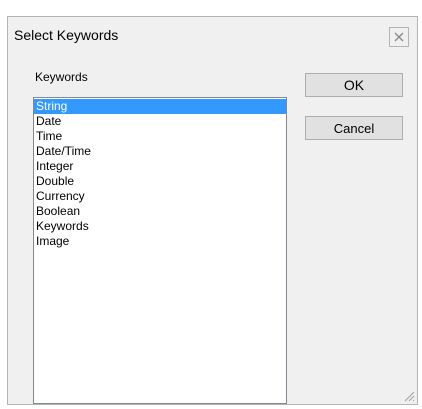 The image size is (422, 409). Describe the element at coordinates (160, 121) in the screenshot. I see `list-item: Date` at that location.